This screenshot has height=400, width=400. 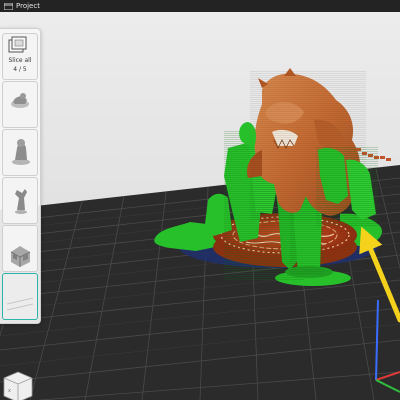 I want to click on slice-all-label: Slice all, so click(x=20, y=60).